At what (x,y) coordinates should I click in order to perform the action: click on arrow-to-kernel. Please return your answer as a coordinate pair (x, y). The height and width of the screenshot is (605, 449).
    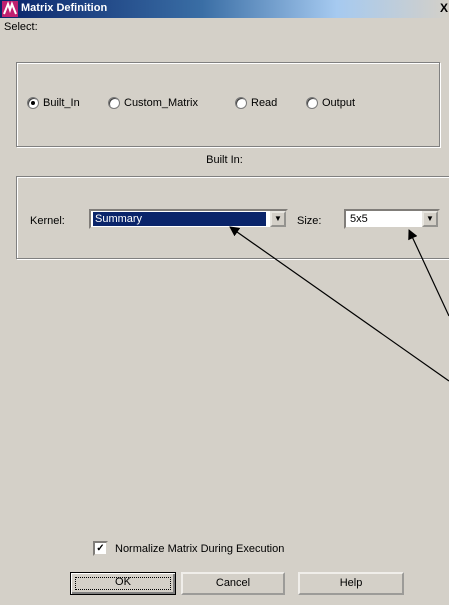
    Looking at the image, I should click on (339, 304).